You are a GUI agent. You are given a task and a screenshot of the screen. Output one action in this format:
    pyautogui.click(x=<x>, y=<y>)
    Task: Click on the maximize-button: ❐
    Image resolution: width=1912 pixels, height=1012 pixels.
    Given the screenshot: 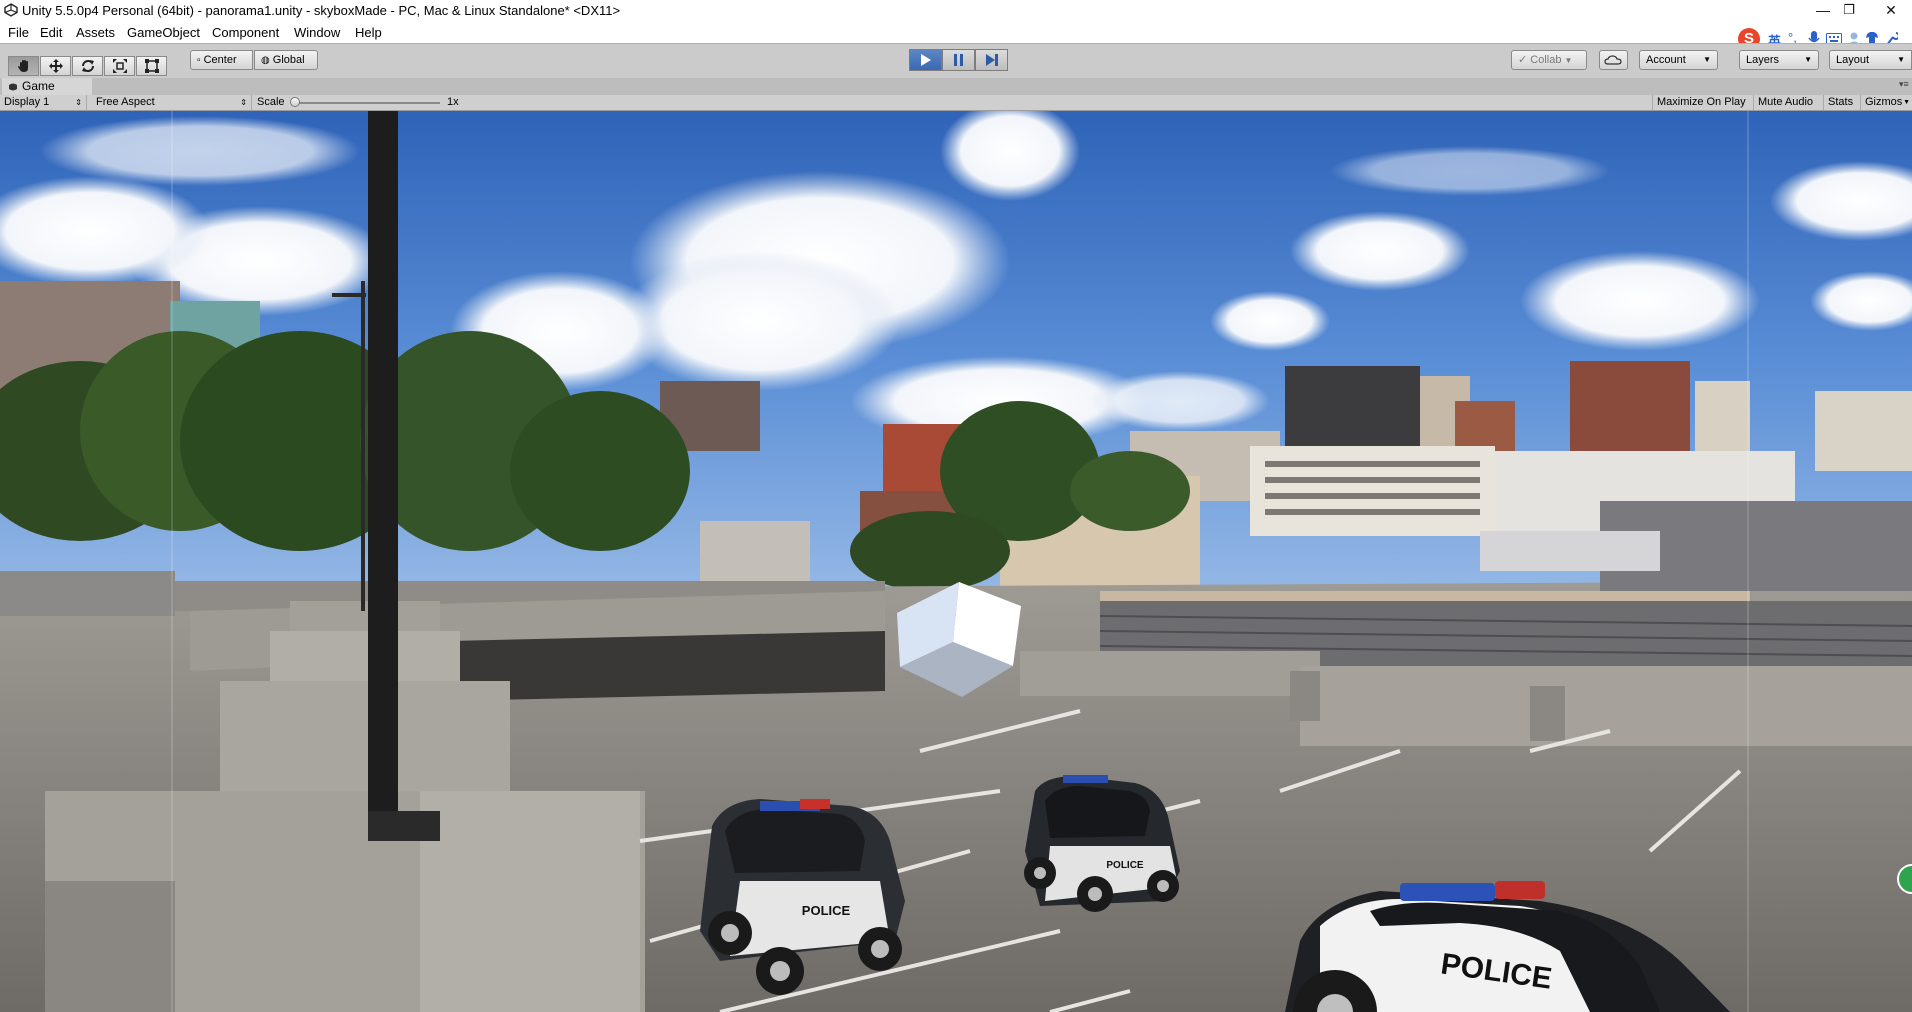 What is the action you would take?
    pyautogui.click(x=1849, y=11)
    